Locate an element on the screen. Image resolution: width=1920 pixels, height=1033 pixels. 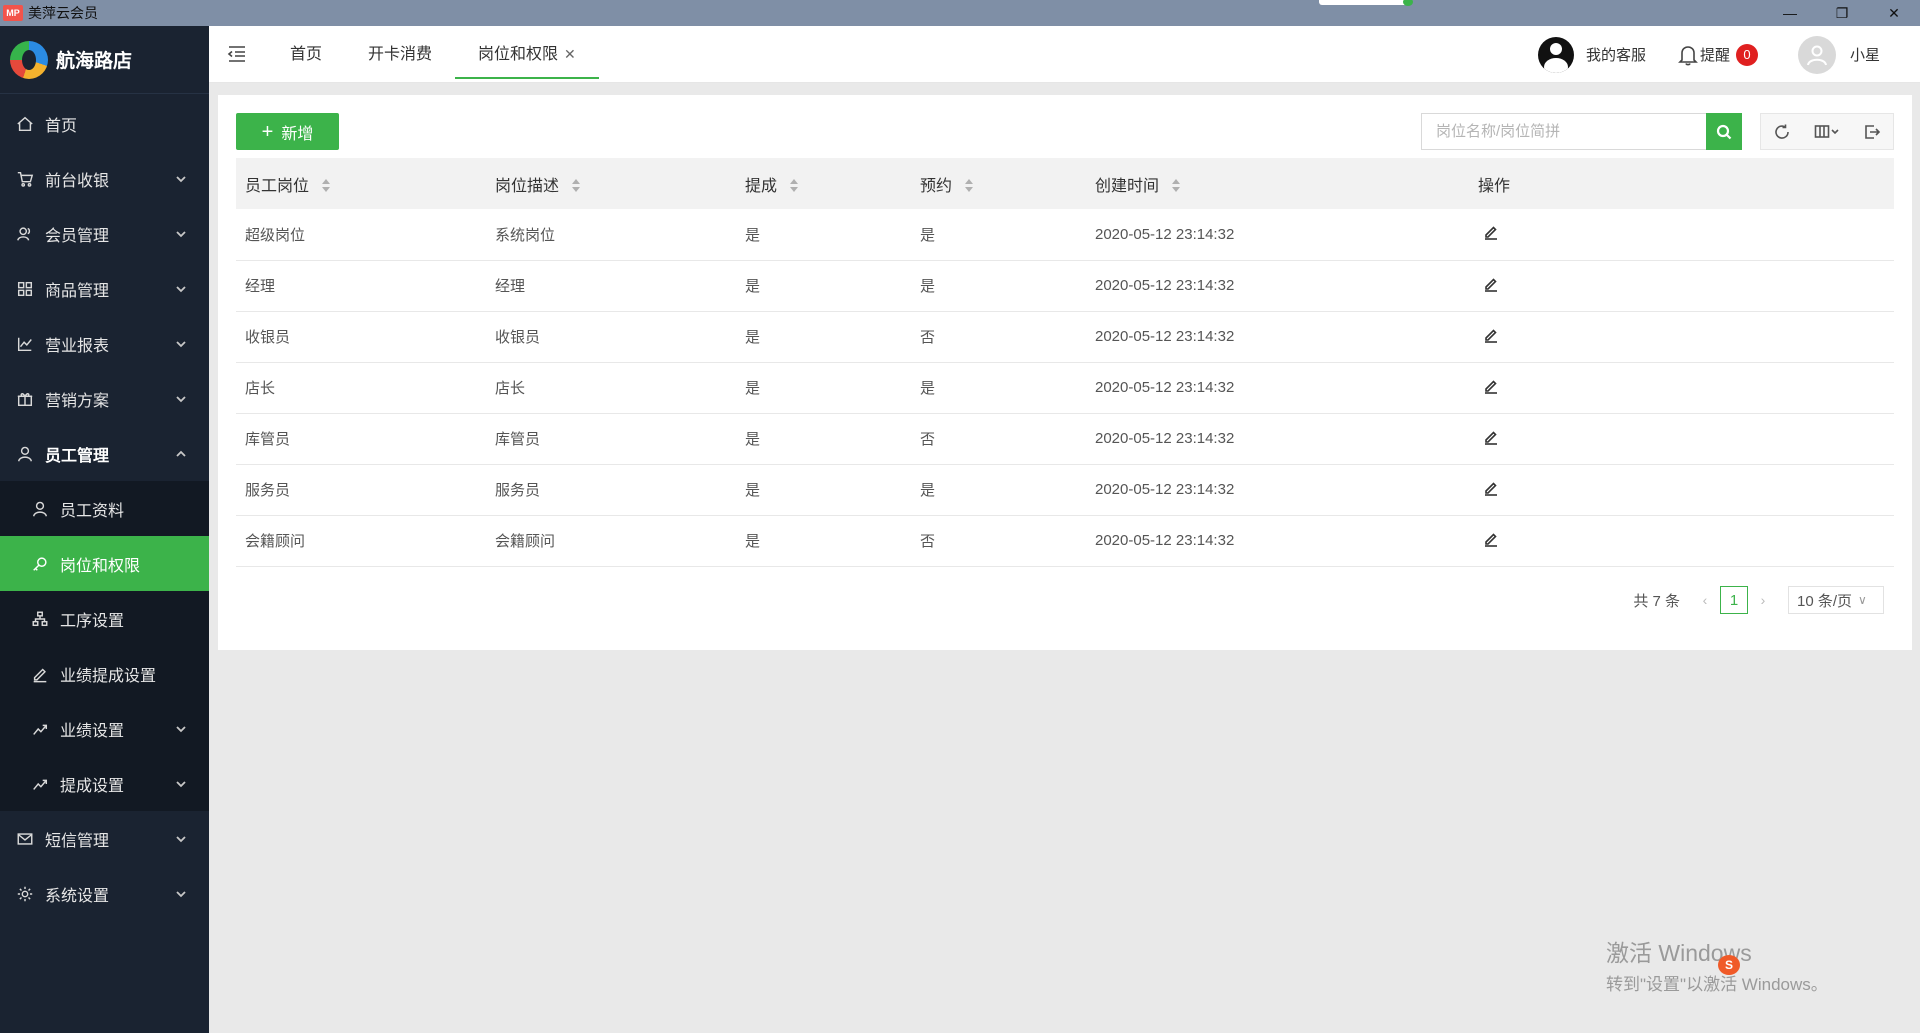
table-row: 会籍顾问 会籍顾问 是 否 2020-05-12 23:14:32 is located at coordinates (1065, 541).